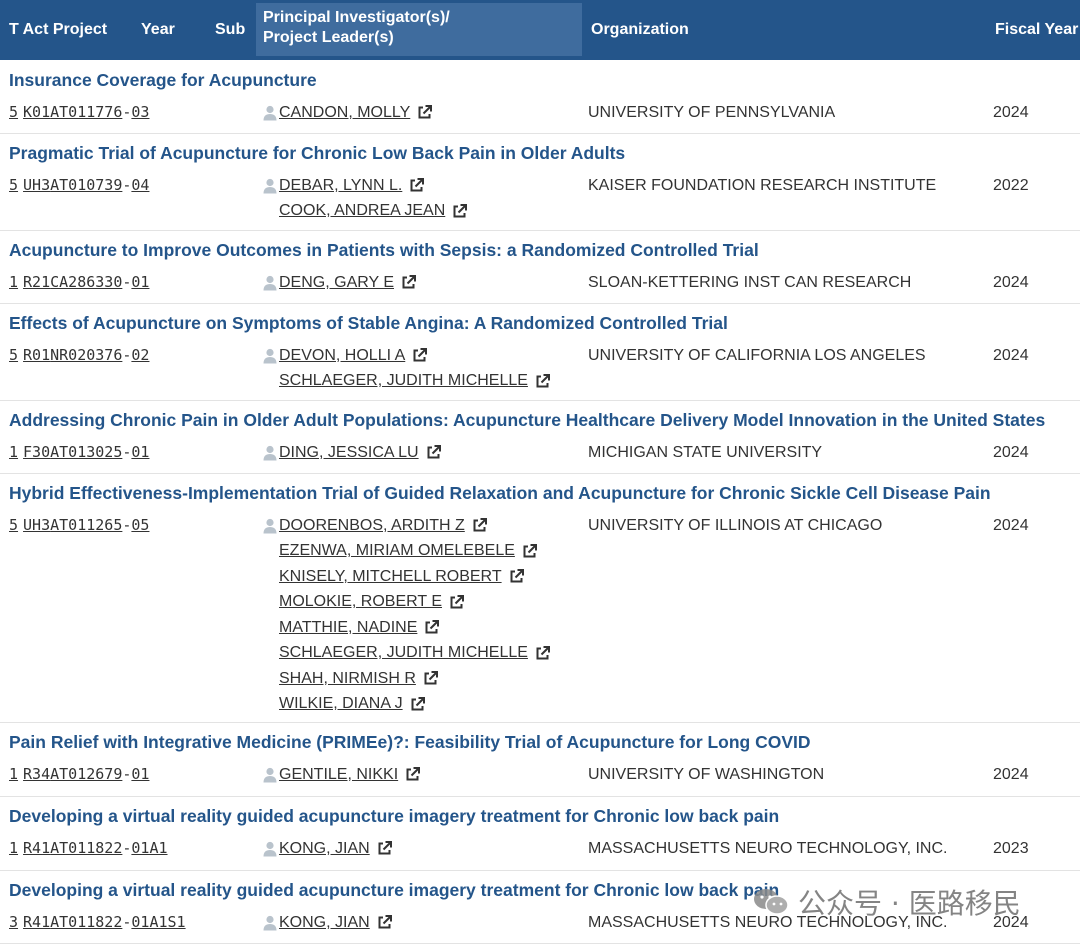 This screenshot has height=944, width=1080. Describe the element at coordinates (86, 525) in the screenshot. I see `serial-number-link: AT011265` at that location.